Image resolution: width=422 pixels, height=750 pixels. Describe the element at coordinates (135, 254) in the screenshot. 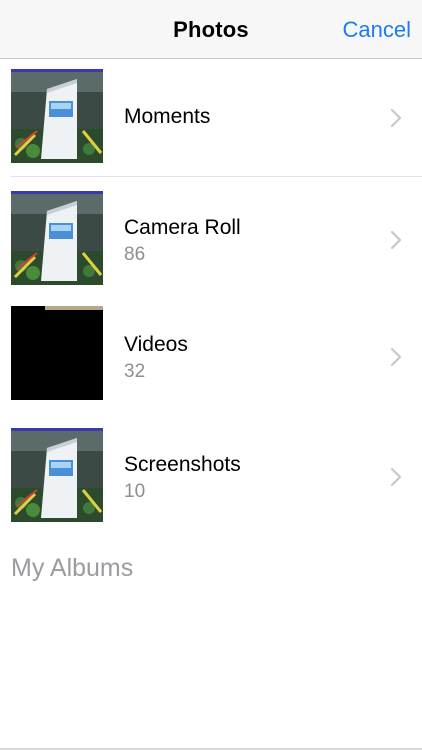

I see `album-count: 86` at that location.